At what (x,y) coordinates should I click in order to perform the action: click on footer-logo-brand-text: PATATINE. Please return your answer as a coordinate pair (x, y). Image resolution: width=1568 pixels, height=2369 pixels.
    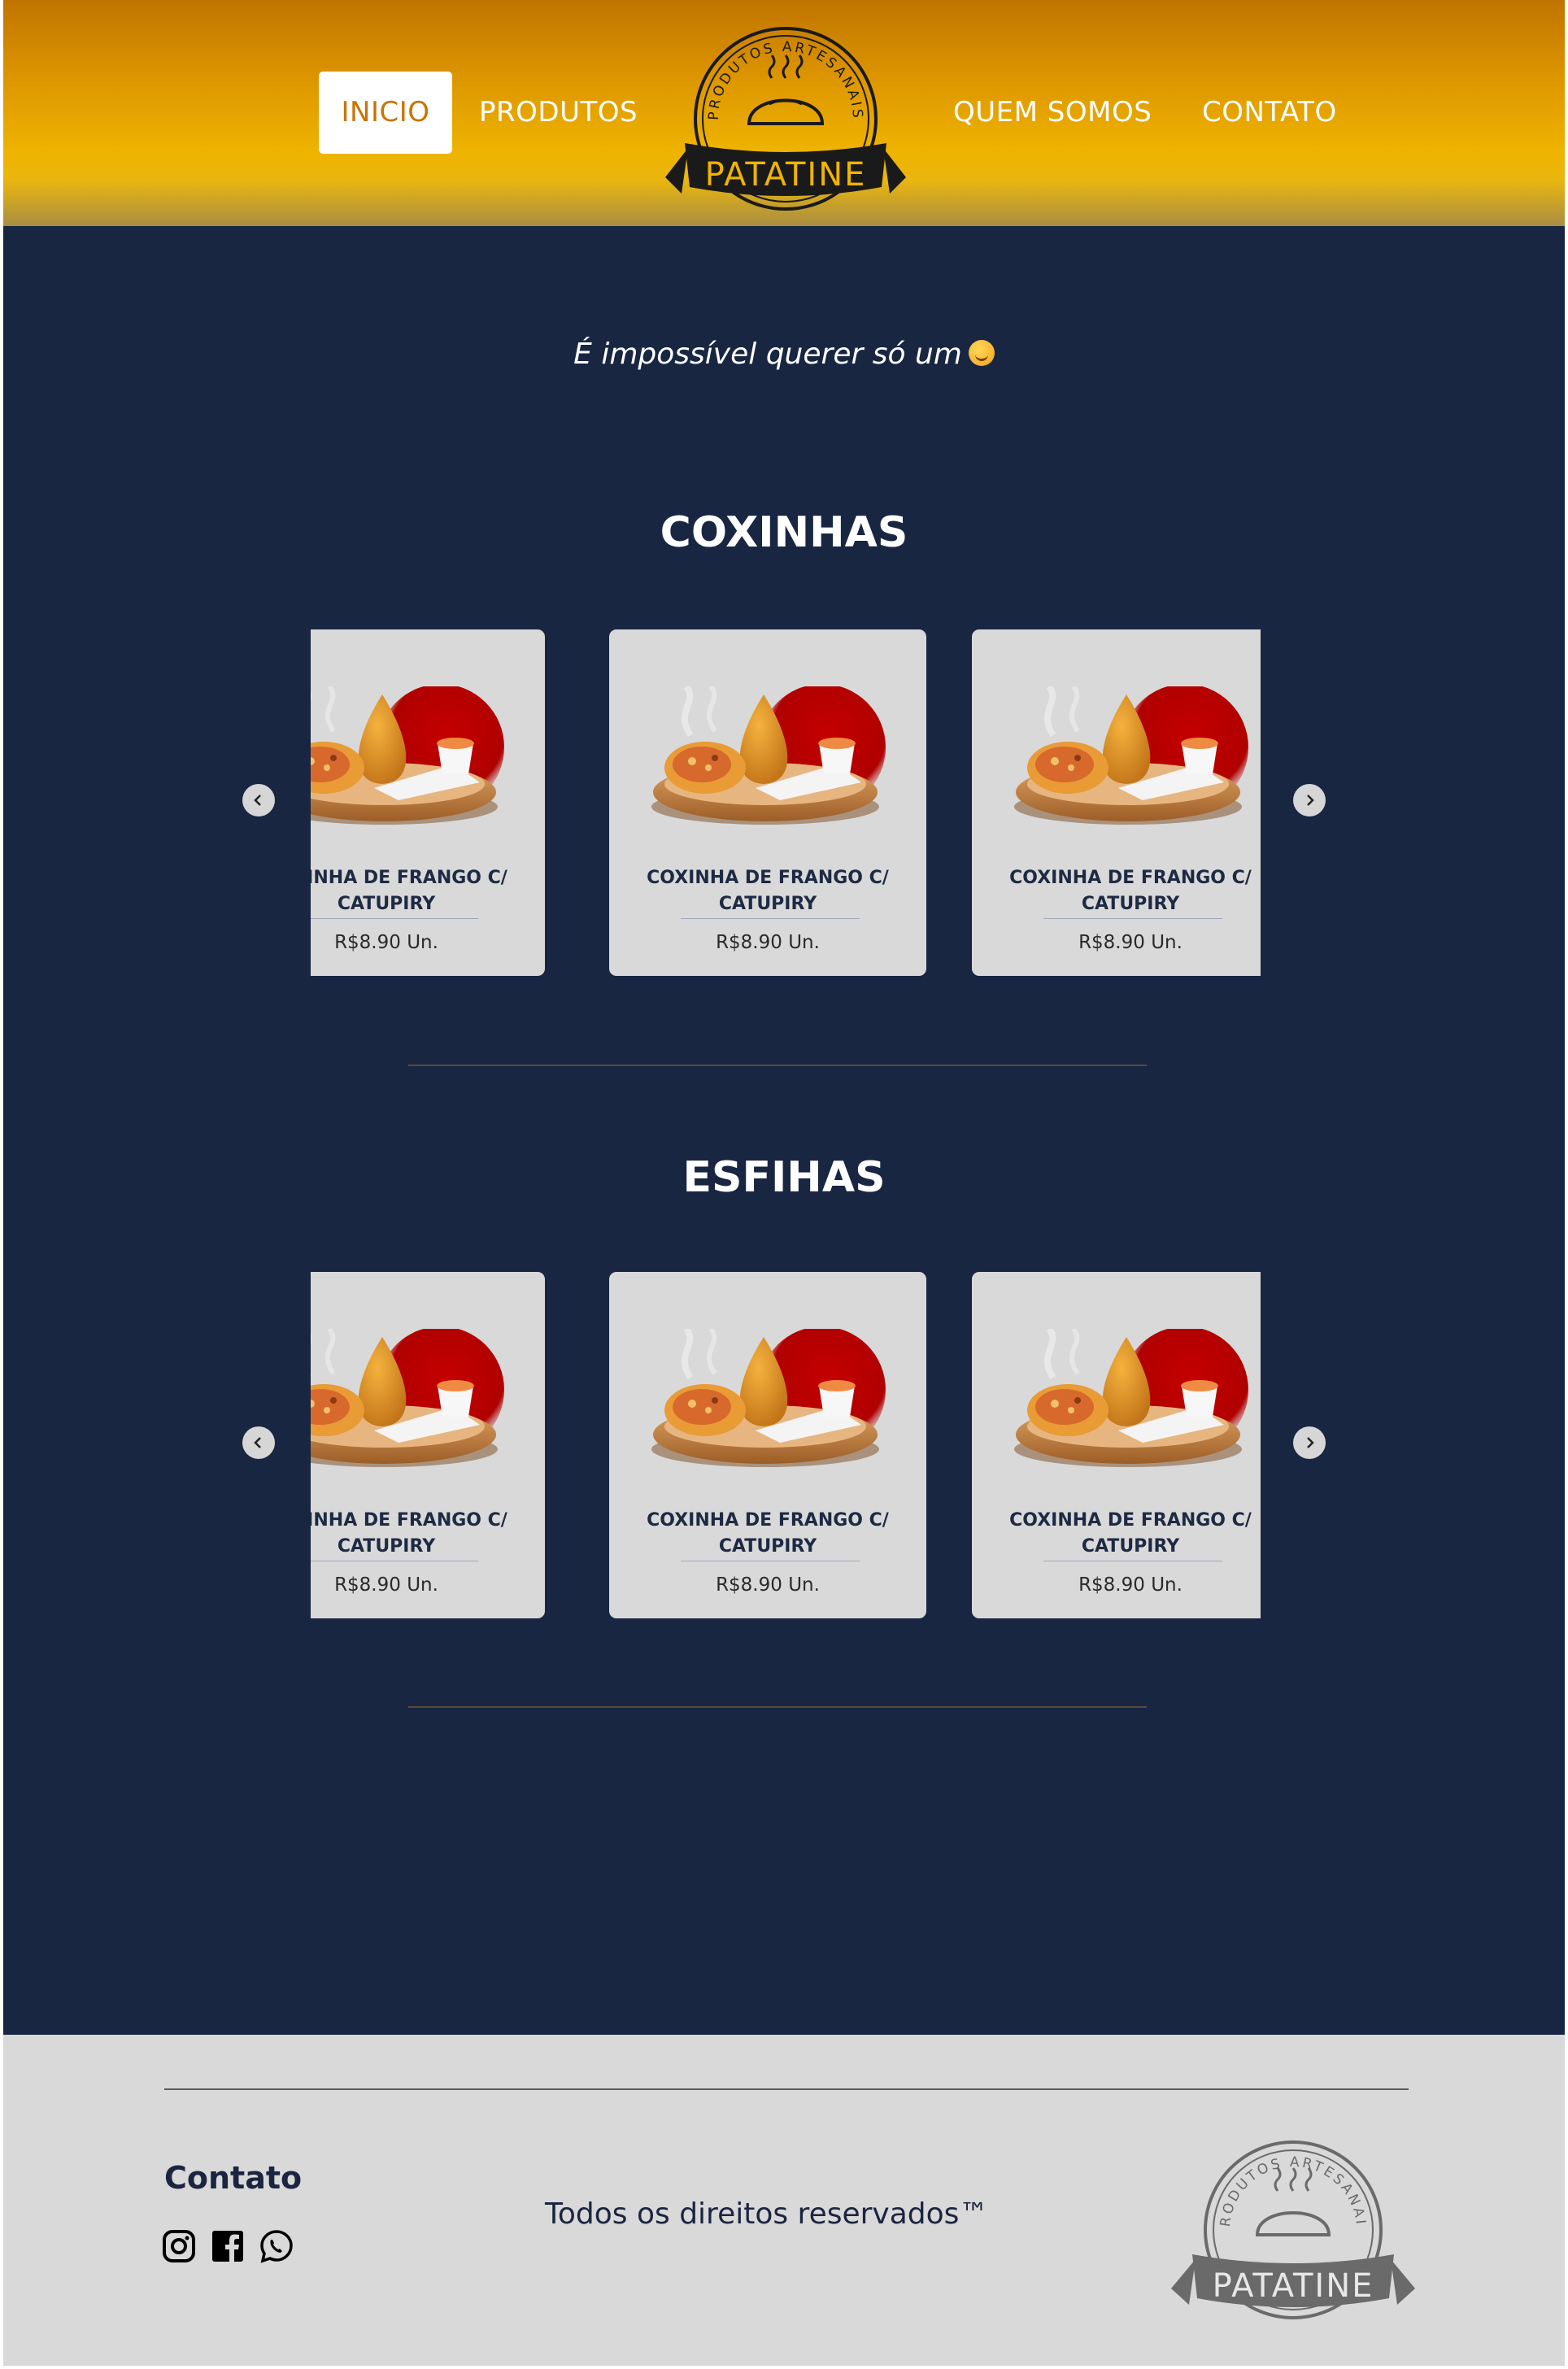
    Looking at the image, I should click on (1293, 2286).